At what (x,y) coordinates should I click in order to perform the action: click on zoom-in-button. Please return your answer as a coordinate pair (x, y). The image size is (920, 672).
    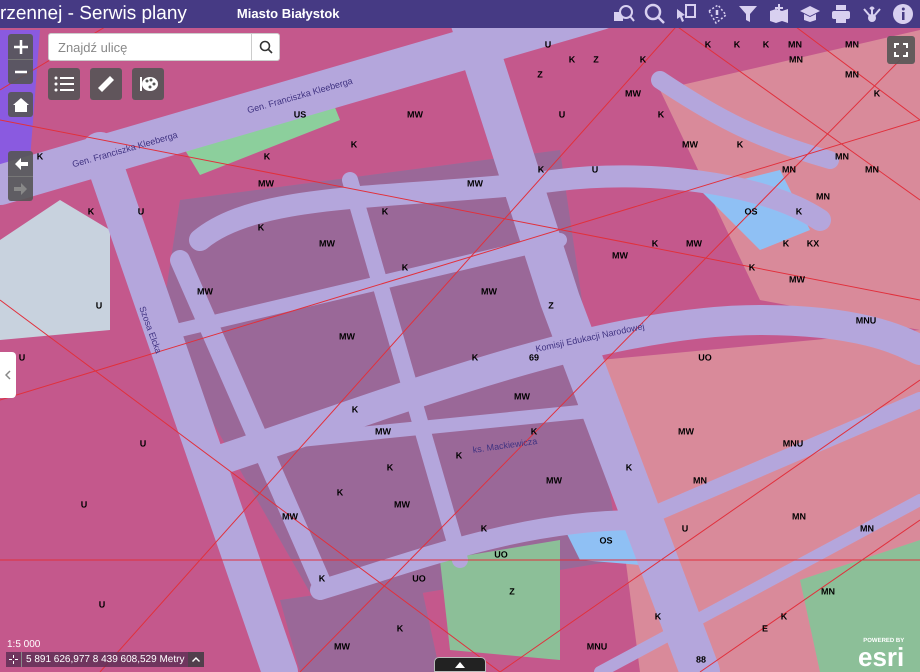
    Looking at the image, I should click on (20, 46).